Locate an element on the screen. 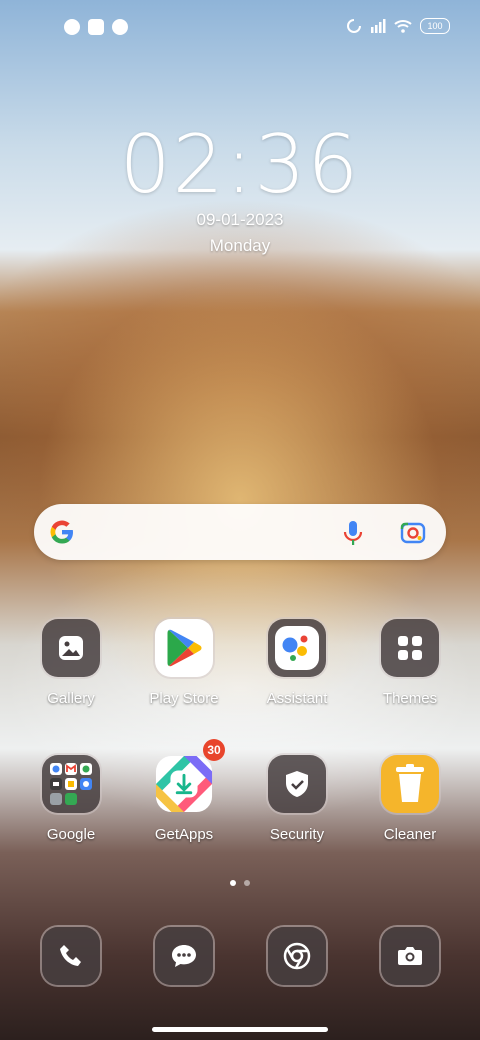 Image resolution: width=480 pixels, height=1040 pixels. getapps-icon: 30 is located at coordinates (190, 776).